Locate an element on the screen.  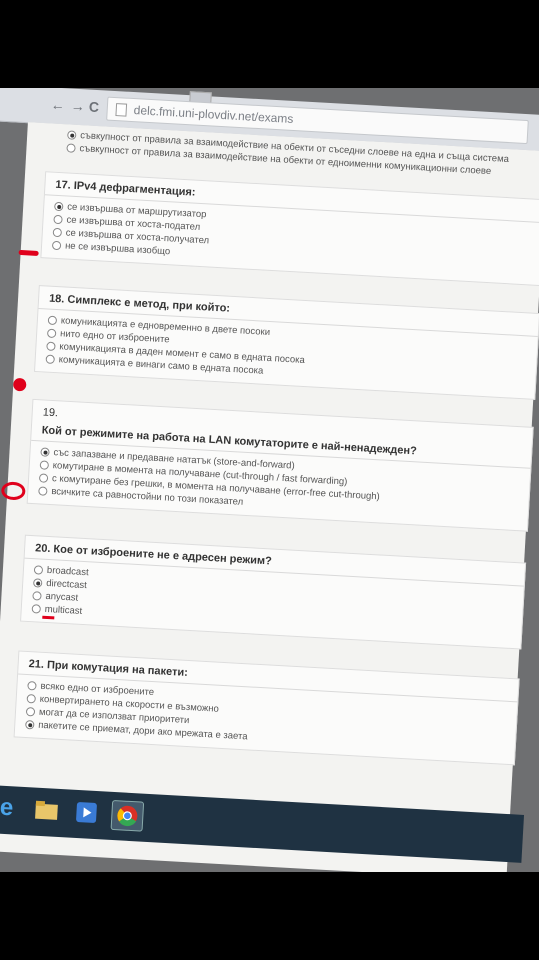
reload-button: C is located at coordinates (93, 107).